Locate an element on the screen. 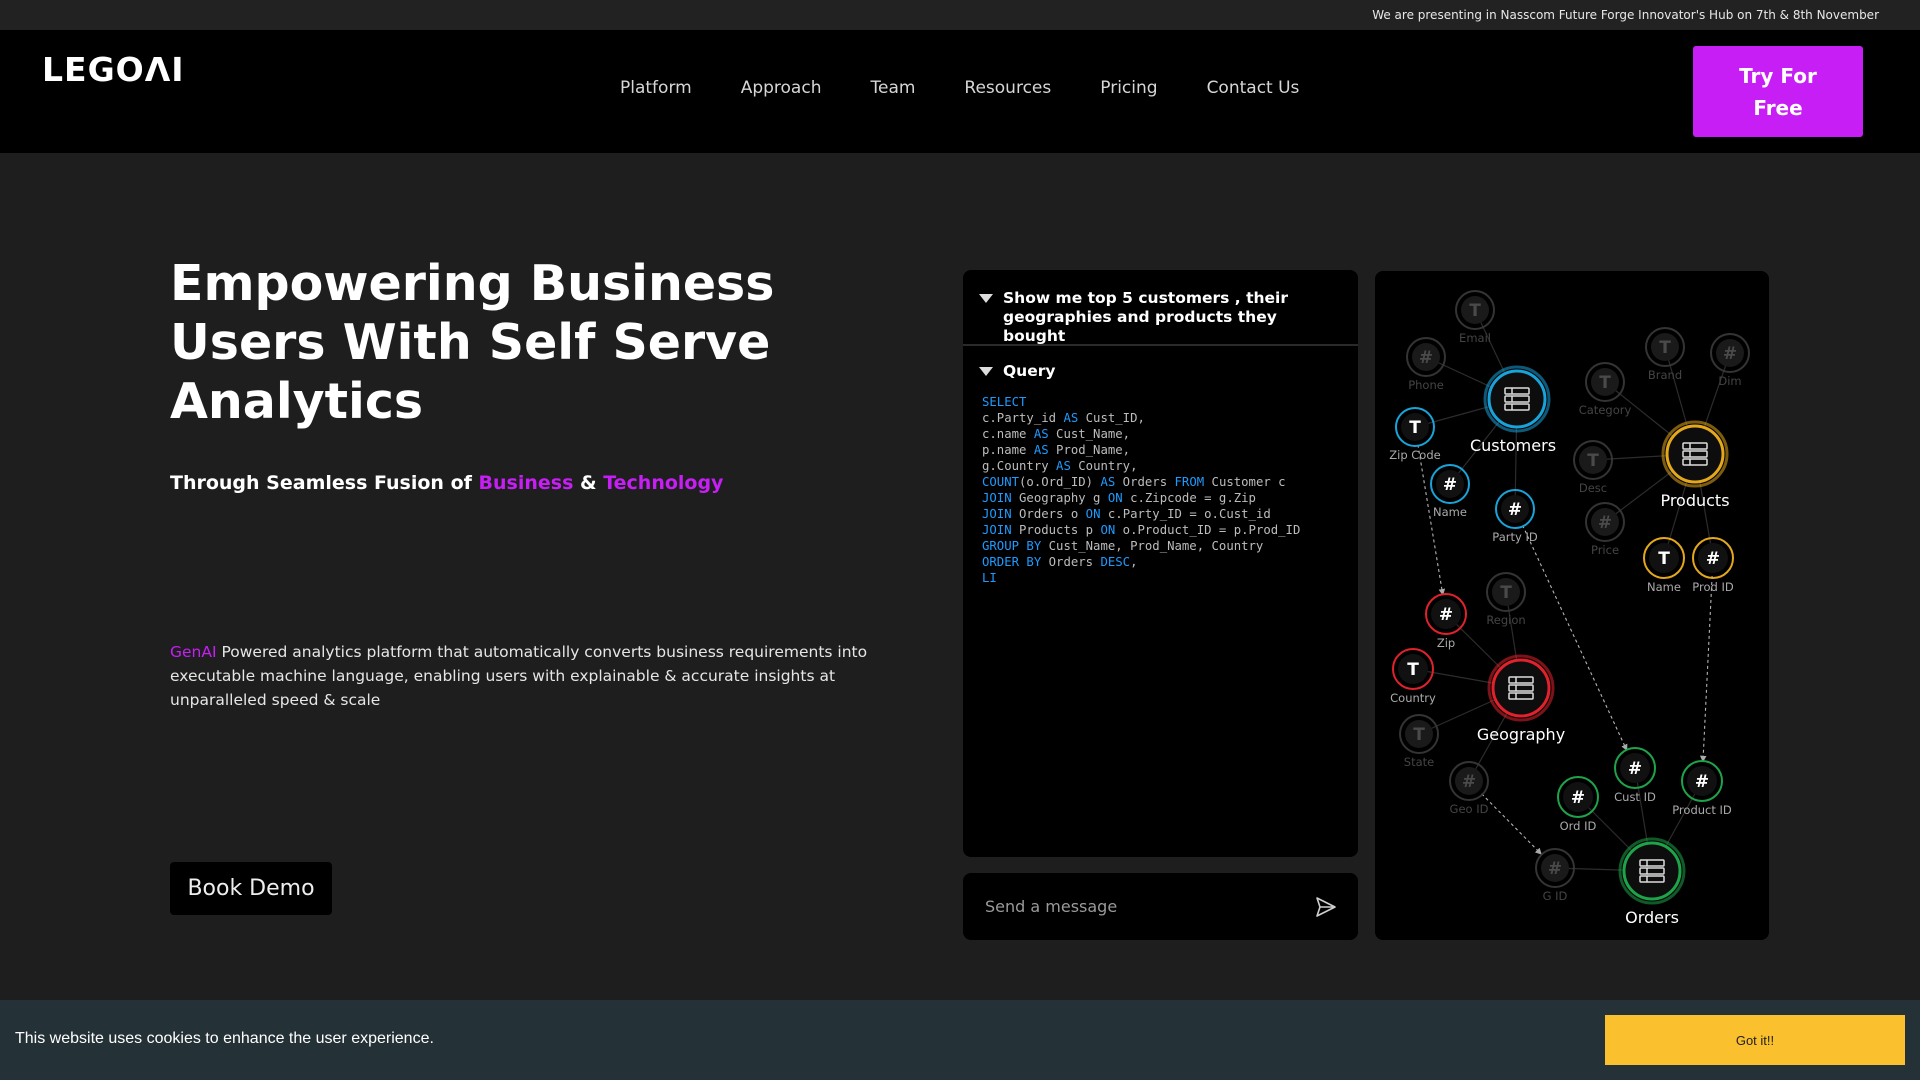  legoai-logo: LEGOΛI is located at coordinates (117, 76).